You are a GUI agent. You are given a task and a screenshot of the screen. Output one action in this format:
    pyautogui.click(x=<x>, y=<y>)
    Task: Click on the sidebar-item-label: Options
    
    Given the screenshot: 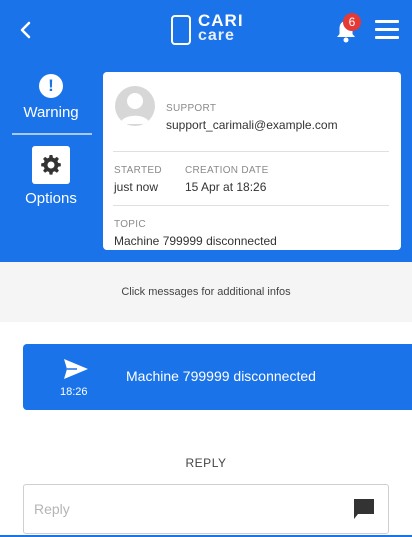 What is the action you would take?
    pyautogui.click(x=51, y=198)
    